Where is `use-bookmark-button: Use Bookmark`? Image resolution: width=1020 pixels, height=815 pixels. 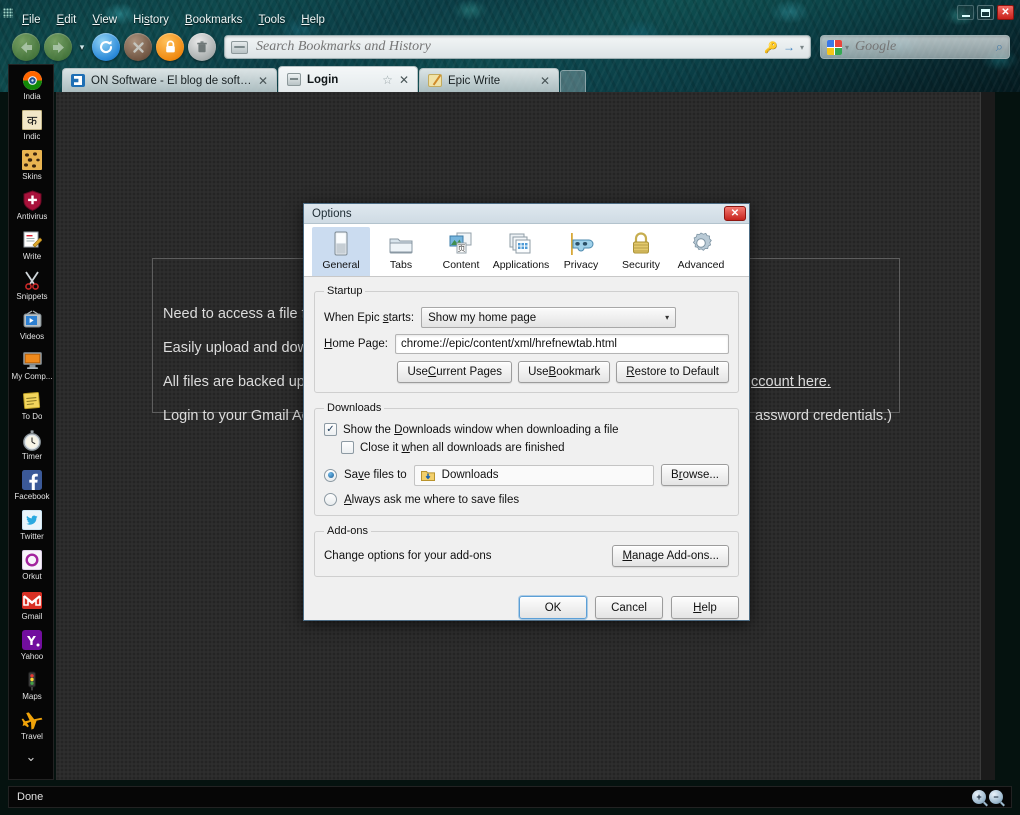
use-bookmark-button: Use Bookmark is located at coordinates (564, 372).